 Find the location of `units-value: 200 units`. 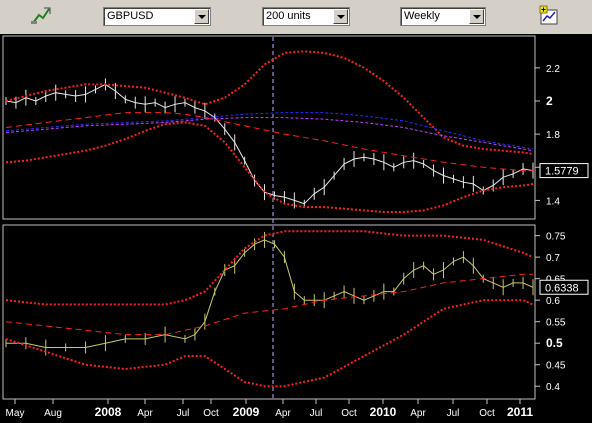

units-value: 200 units is located at coordinates (288, 16).